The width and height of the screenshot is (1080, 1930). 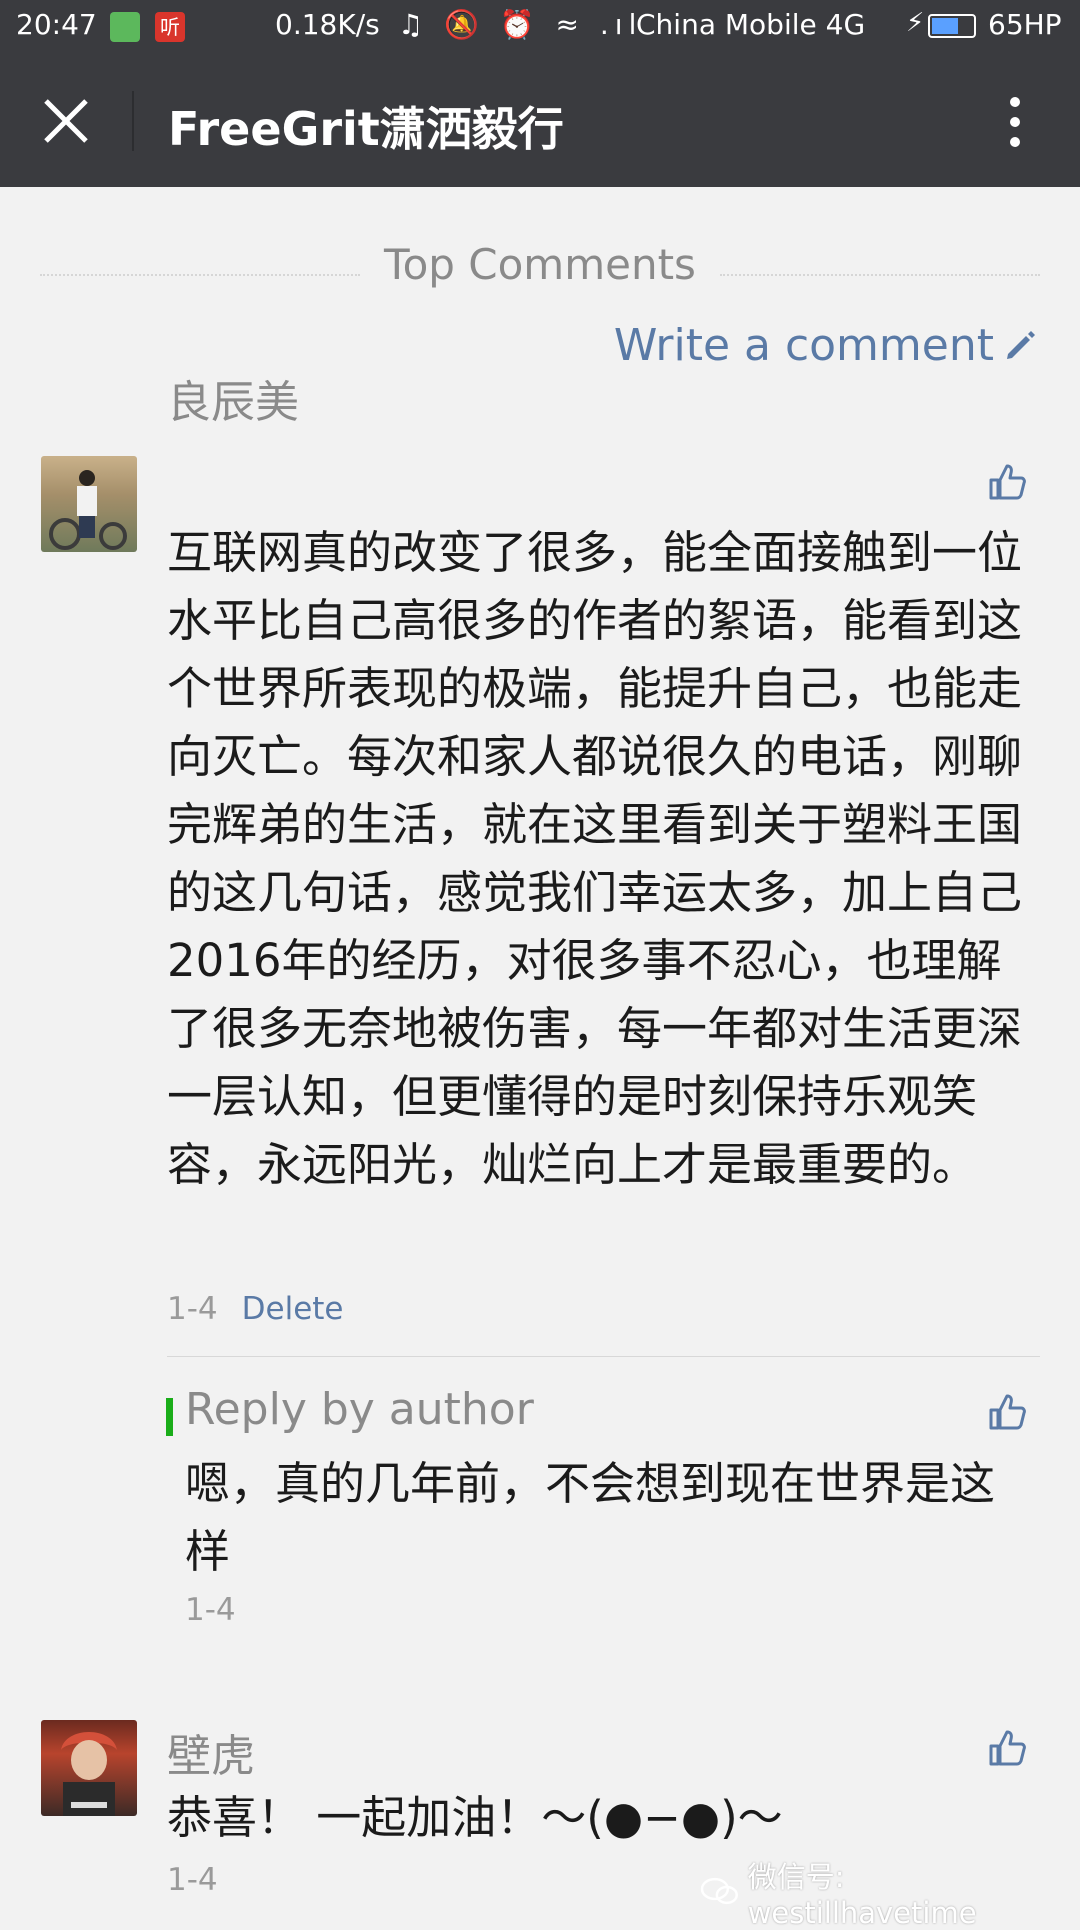 What do you see at coordinates (211, 1752) in the screenshot?
I see `comment-author: 壁虎` at bounding box center [211, 1752].